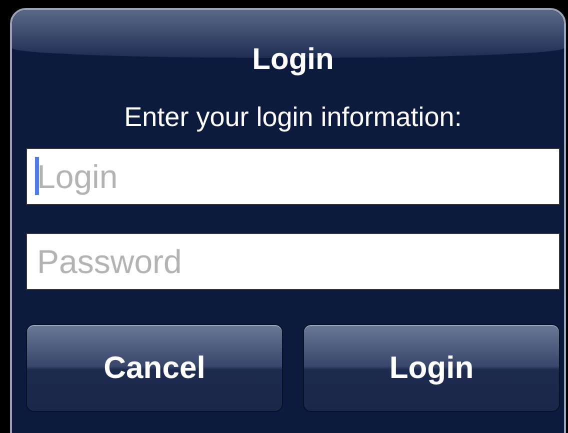 The height and width of the screenshot is (433, 568). Describe the element at coordinates (431, 368) in the screenshot. I see `dialog-button: Login` at that location.